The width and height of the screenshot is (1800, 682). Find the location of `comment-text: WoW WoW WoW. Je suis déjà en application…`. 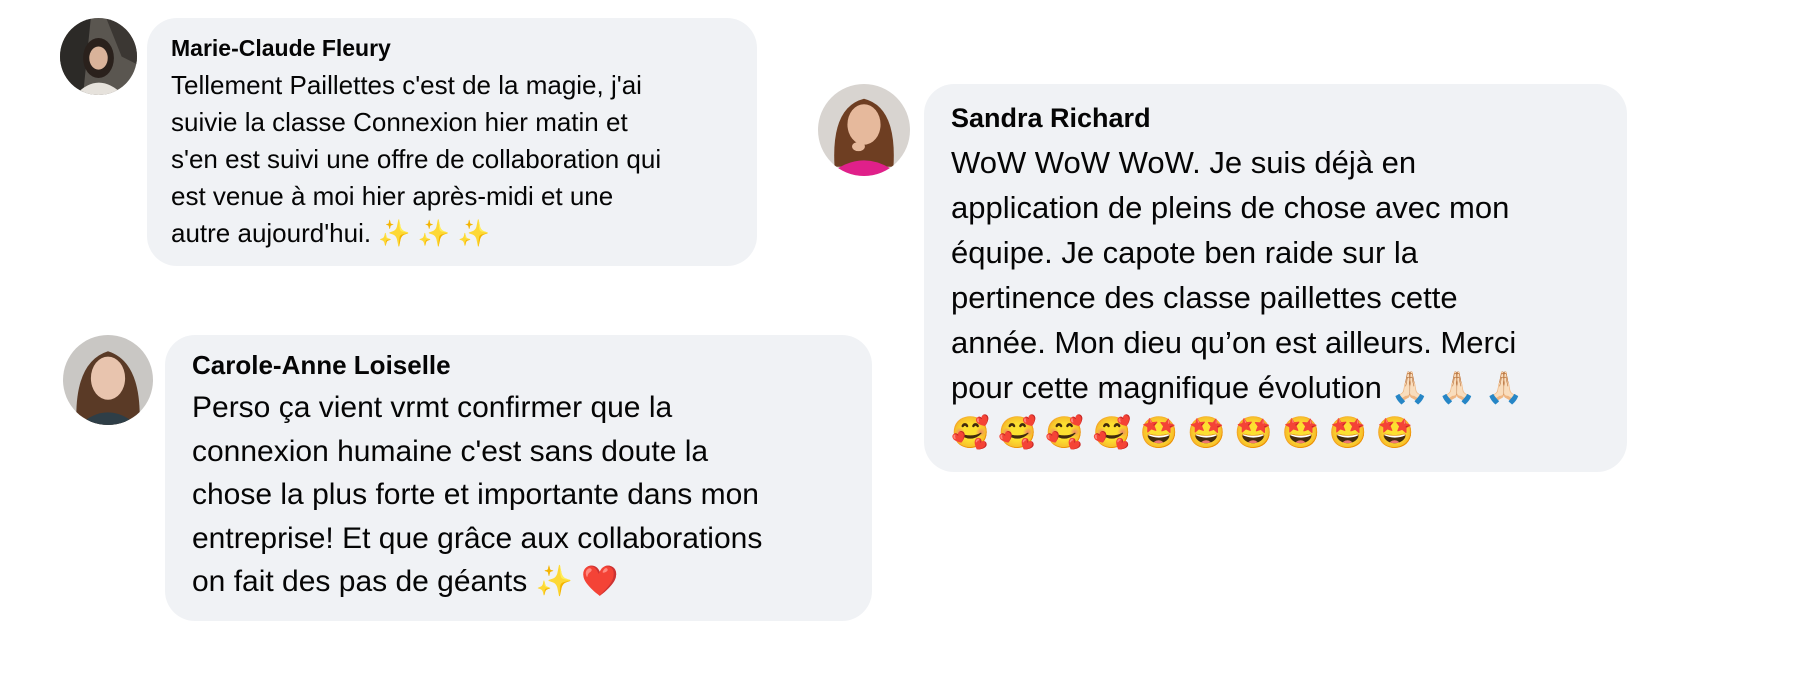

comment-text: WoW WoW WoW. Je suis déjà en application… is located at coordinates (1237, 297).